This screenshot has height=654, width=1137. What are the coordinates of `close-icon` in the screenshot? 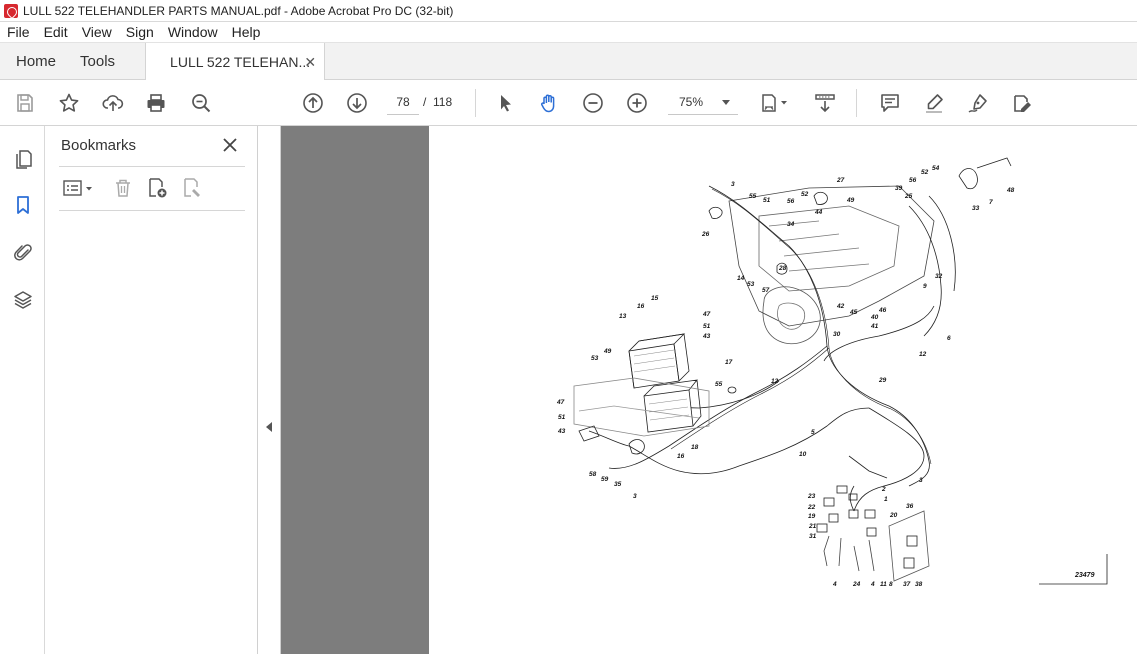 It's located at (230, 145).